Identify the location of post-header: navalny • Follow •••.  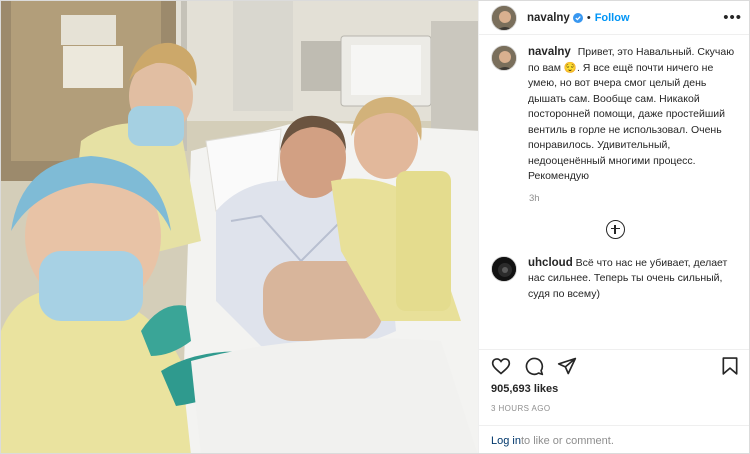
(614, 18).